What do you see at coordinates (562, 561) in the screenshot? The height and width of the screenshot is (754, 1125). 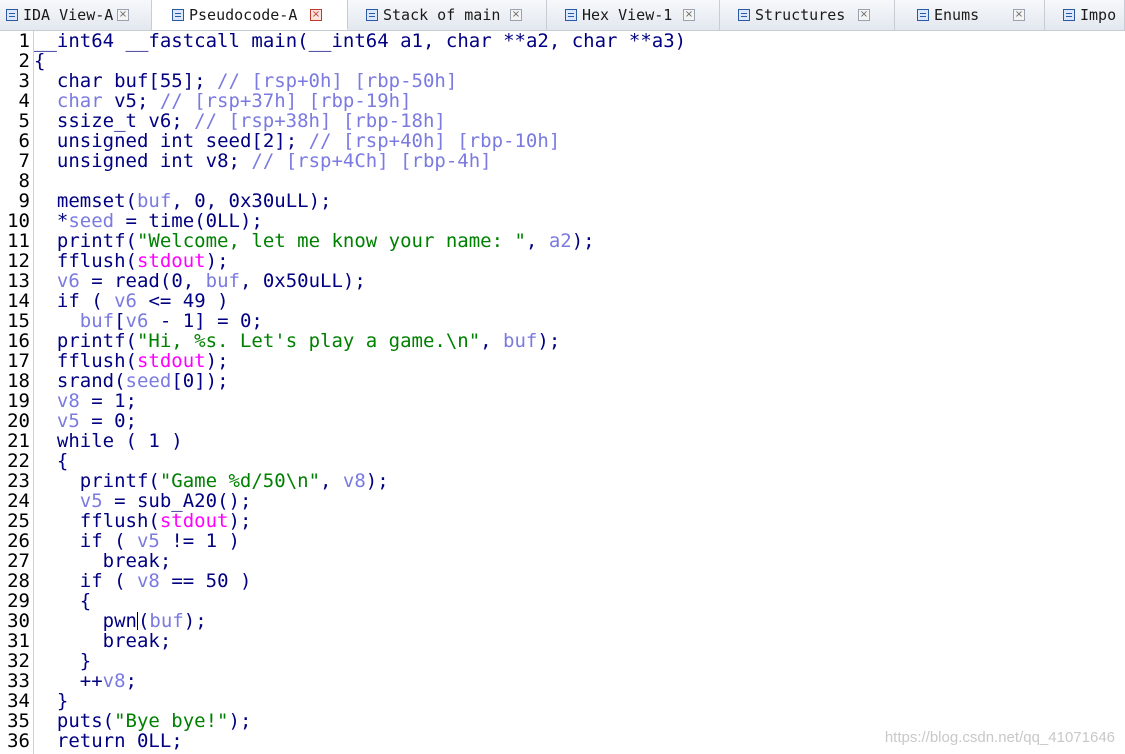 I see `code-line: 27 break;` at bounding box center [562, 561].